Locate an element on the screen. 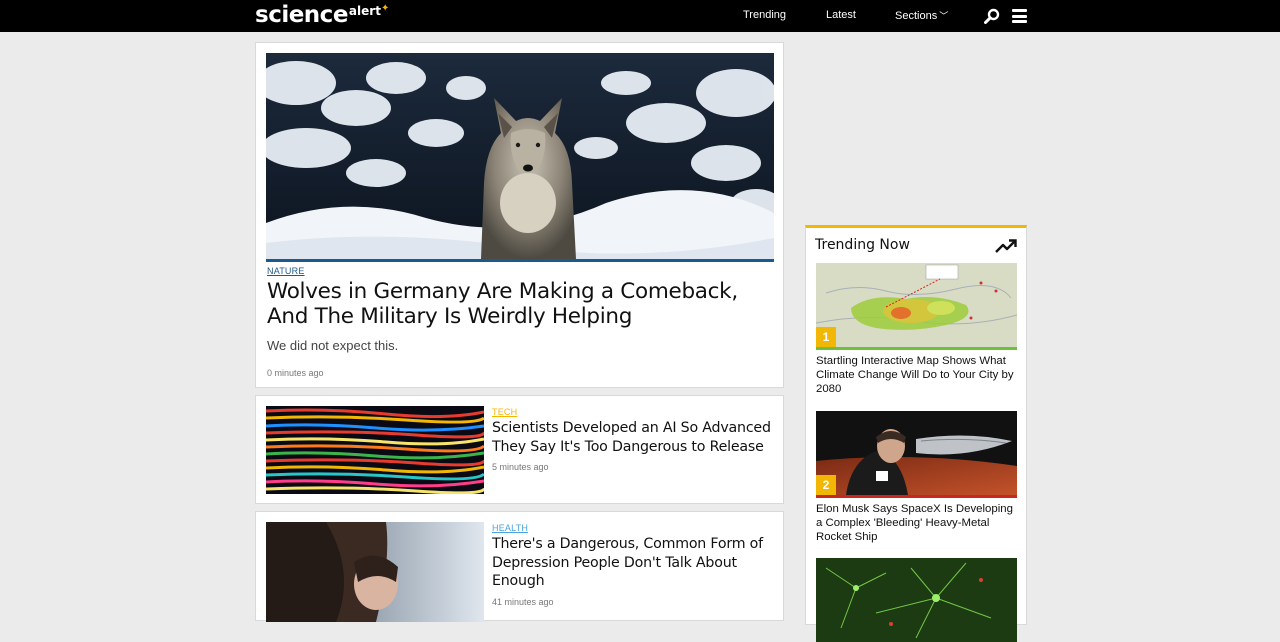 Image resolution: width=1280 pixels, height=642 pixels. featured-timestamp: 0 minutes ago is located at coordinates (295, 373).